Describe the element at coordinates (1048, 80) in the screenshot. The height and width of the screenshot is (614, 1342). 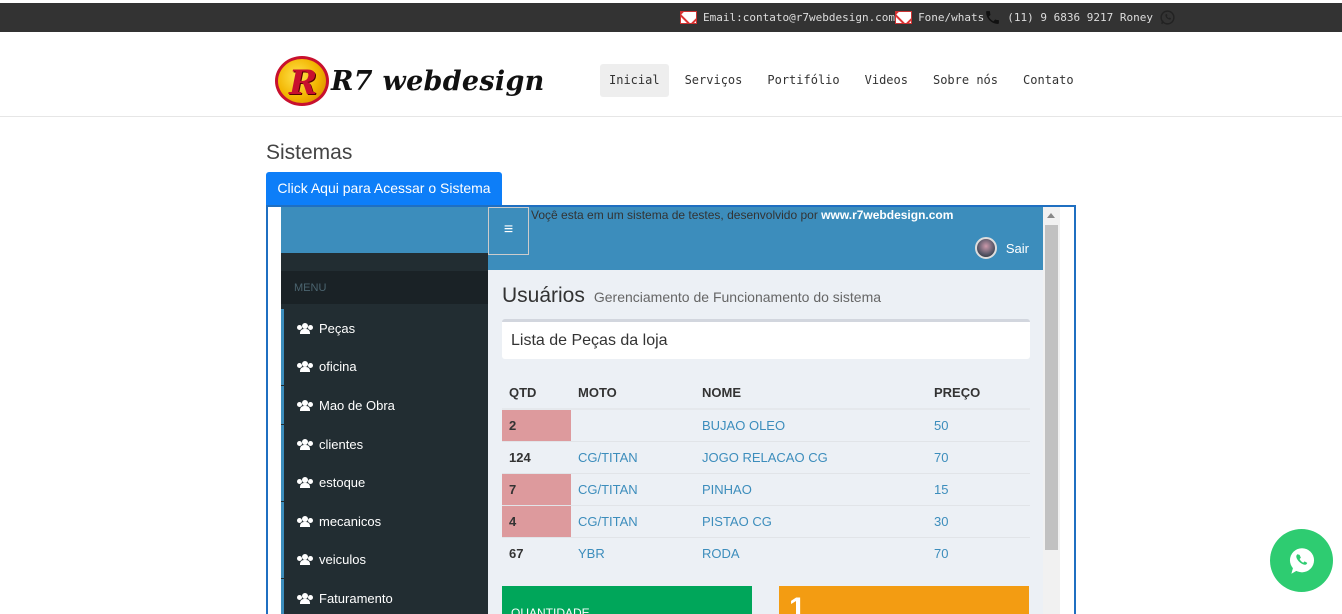
I see `nav-contato: Contato` at that location.